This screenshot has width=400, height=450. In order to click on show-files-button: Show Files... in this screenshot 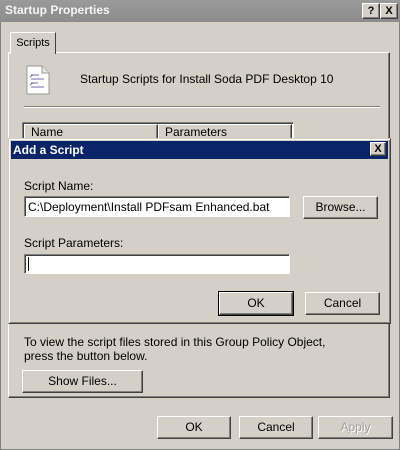, I will do `click(82, 381)`.